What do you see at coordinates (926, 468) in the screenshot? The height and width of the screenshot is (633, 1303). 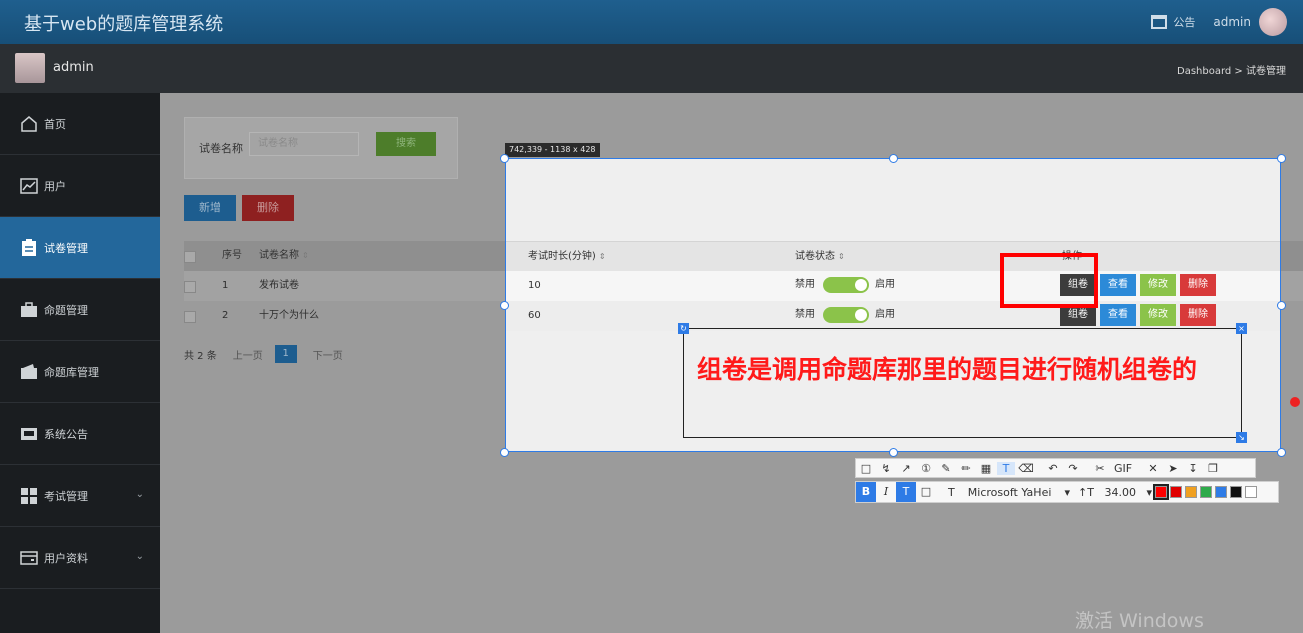 I see `number-icon: ①` at bounding box center [926, 468].